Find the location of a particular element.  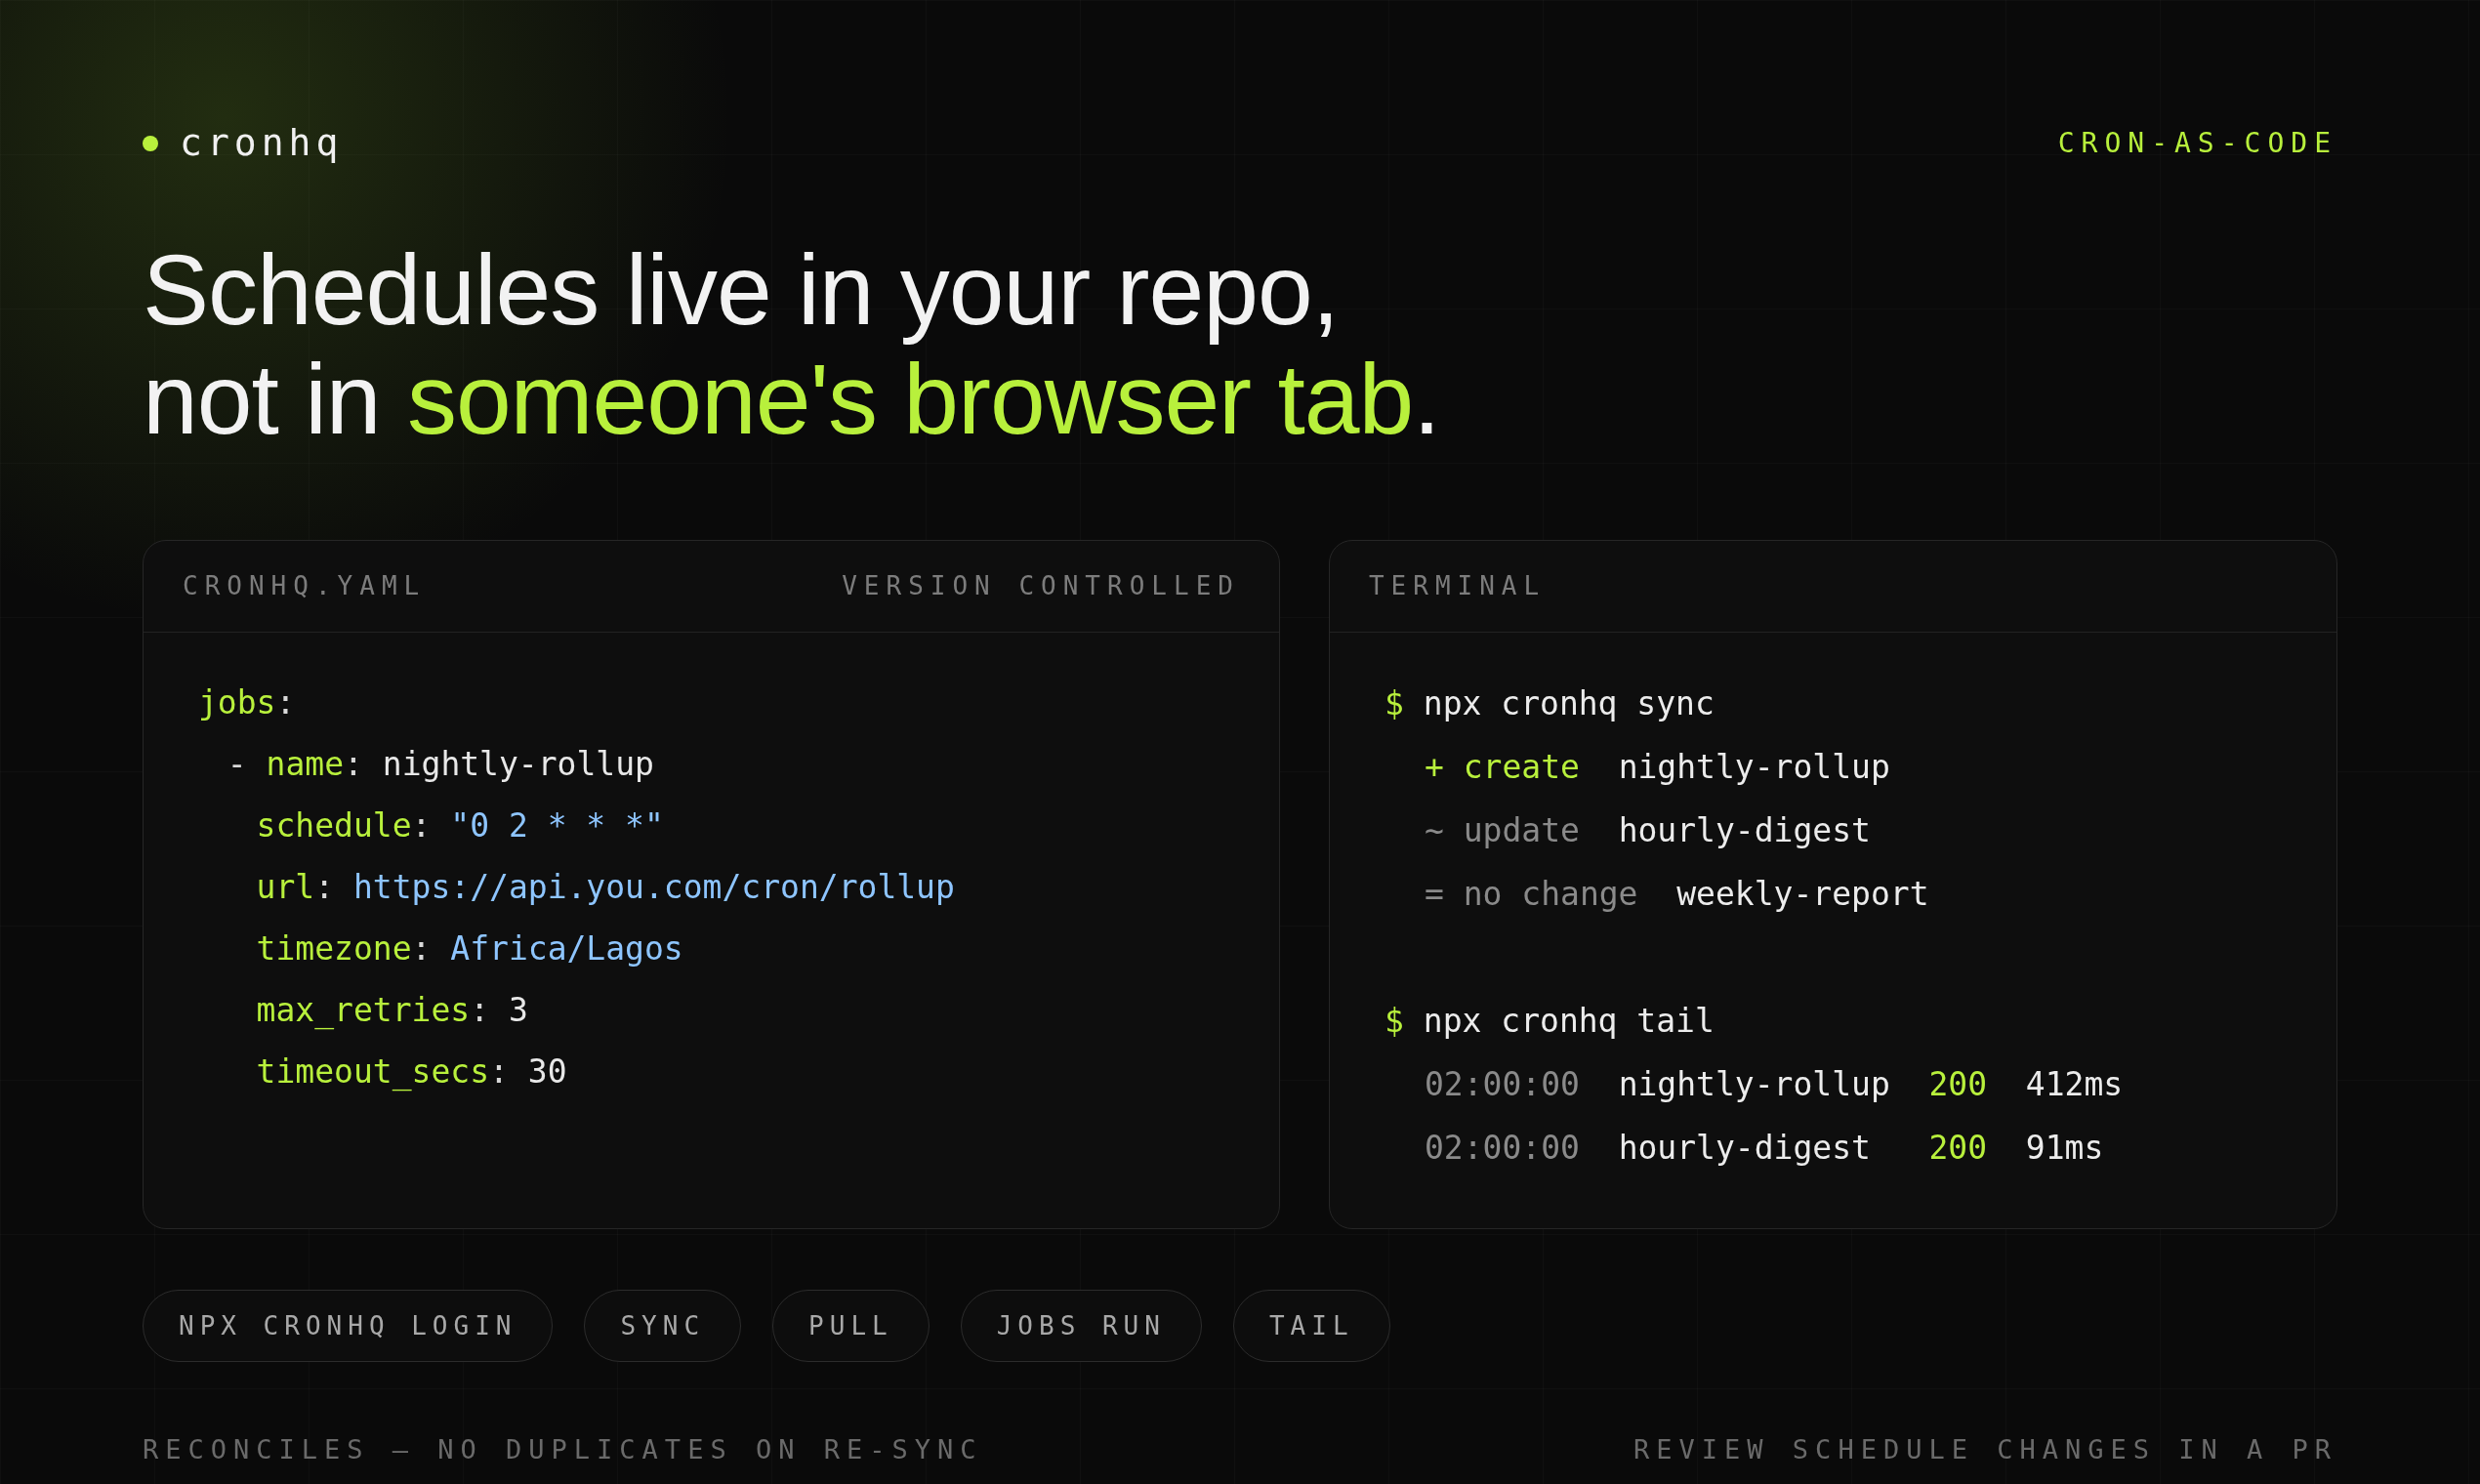

command-chip: NPX CRONHQ LOGIN is located at coordinates (348, 1326).